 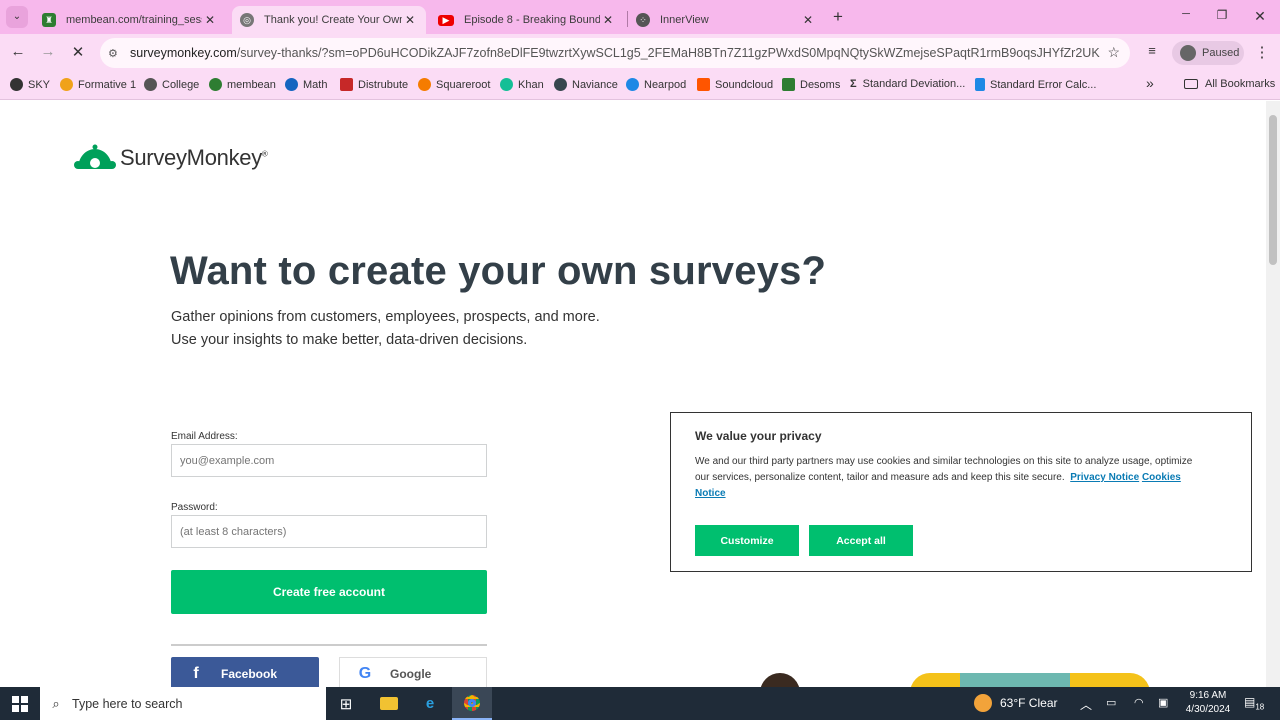 I want to click on password-label: Password:, so click(x=194, y=507).